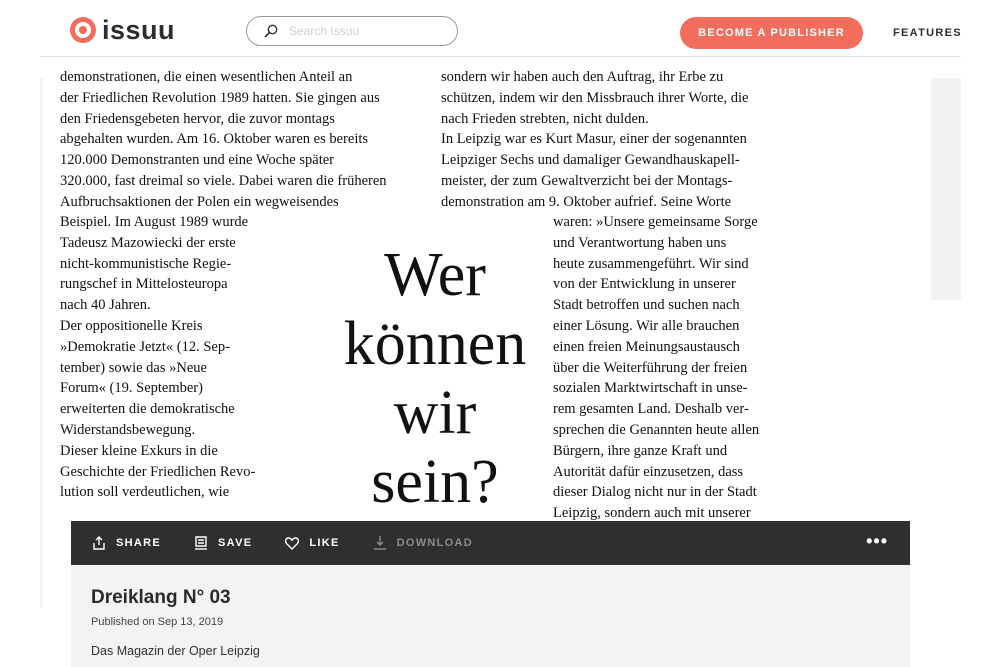 The image size is (1001, 667). What do you see at coordinates (201, 543) in the screenshot?
I see `save-icon` at bounding box center [201, 543].